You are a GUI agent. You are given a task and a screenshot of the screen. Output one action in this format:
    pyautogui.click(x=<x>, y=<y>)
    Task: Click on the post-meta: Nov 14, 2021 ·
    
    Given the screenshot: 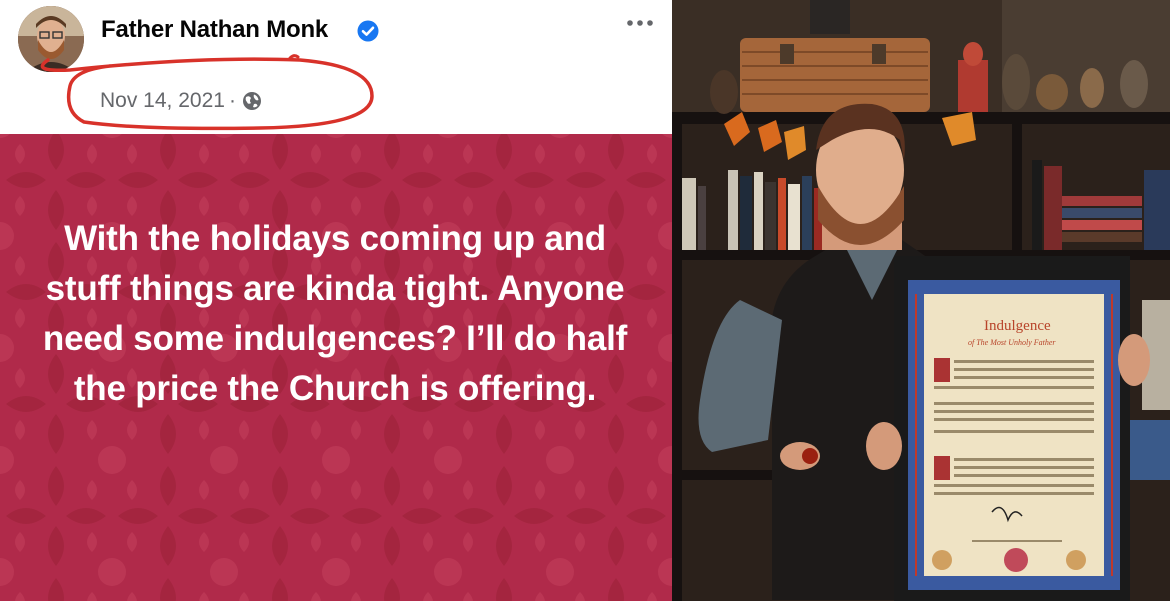 What is the action you would take?
    pyautogui.click(x=181, y=101)
    